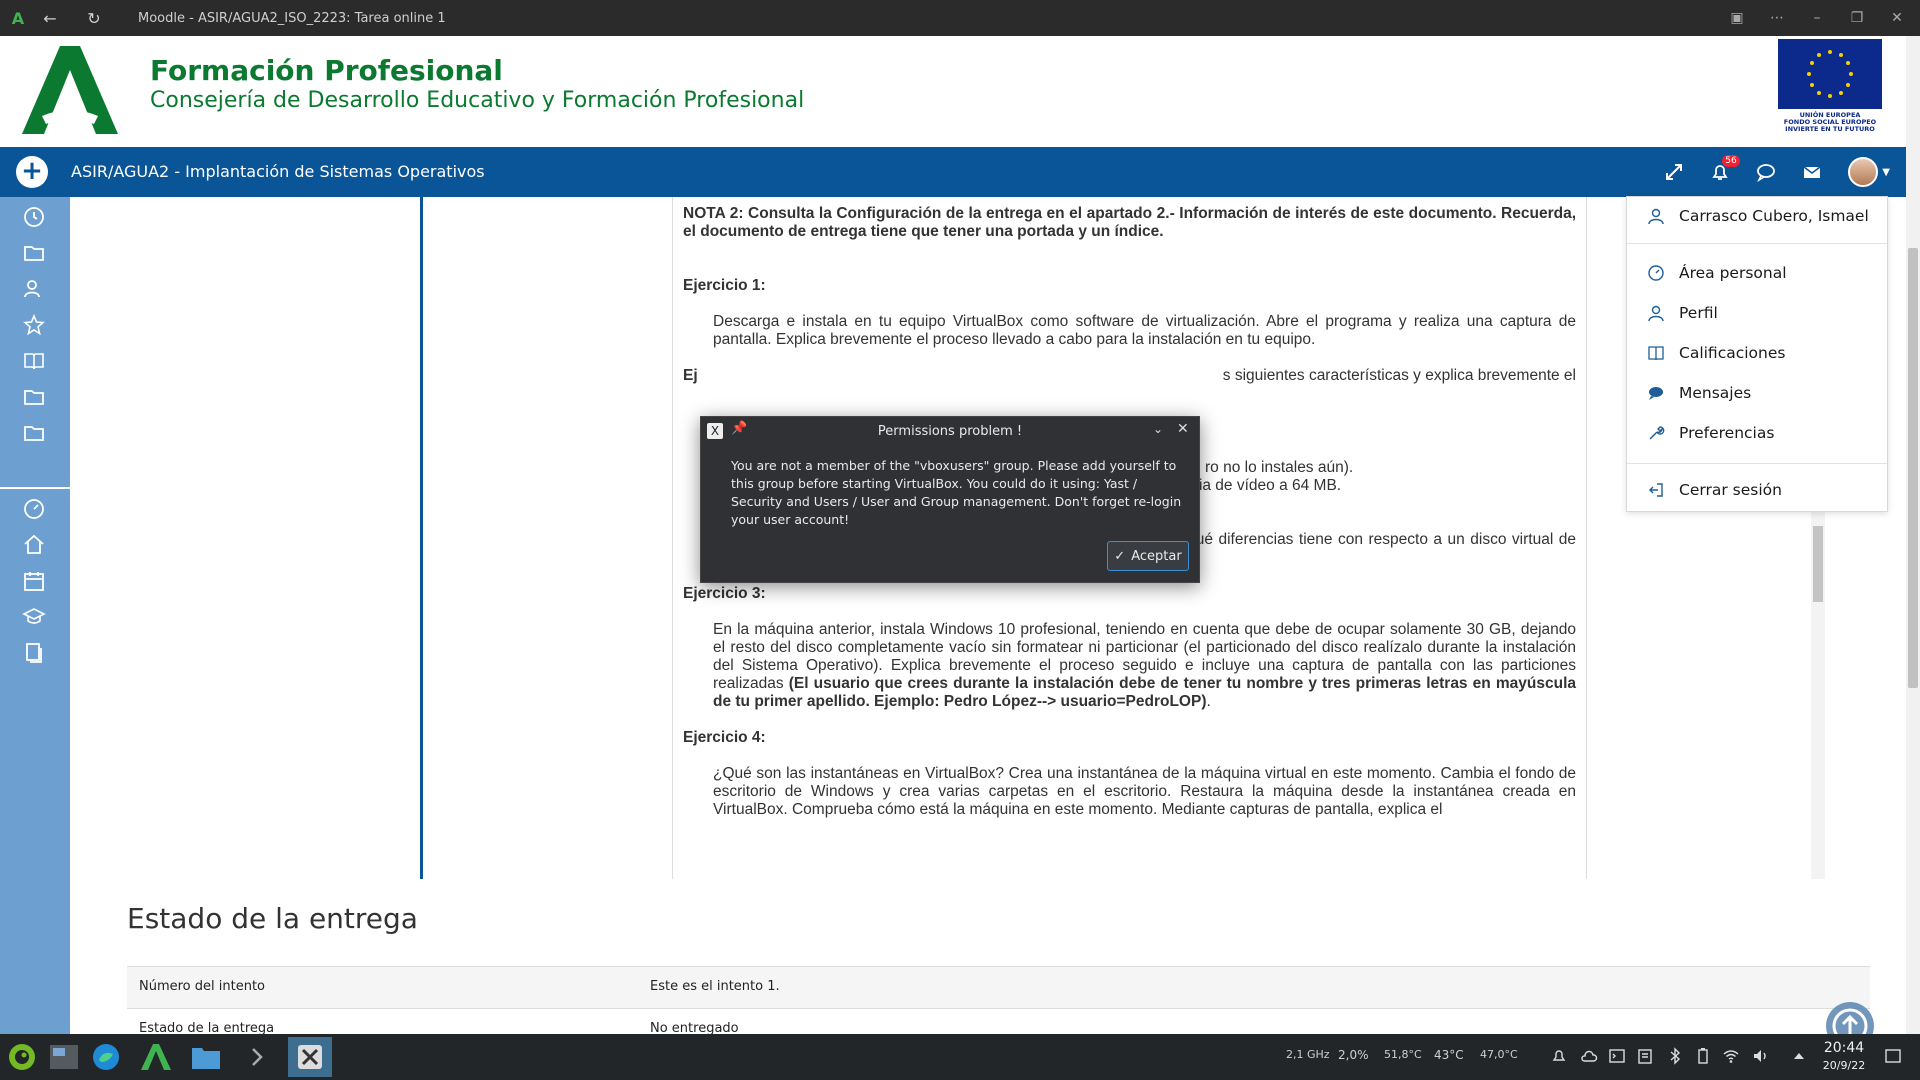 This screenshot has height=1080, width=1920. Describe the element at coordinates (1589, 1056) in the screenshot. I see `cloud-icon` at that location.